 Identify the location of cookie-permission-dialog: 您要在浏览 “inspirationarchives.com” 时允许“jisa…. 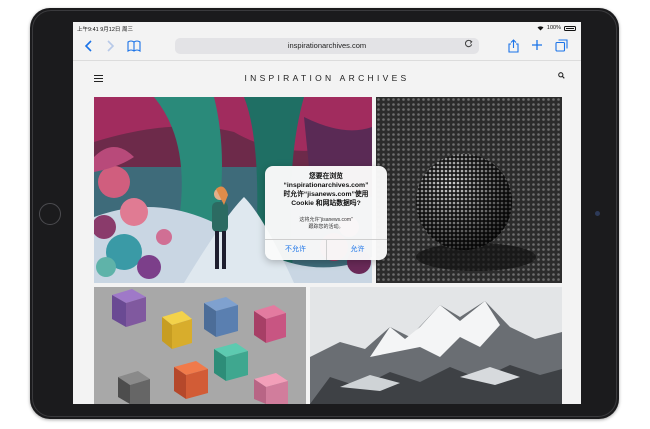
(326, 213).